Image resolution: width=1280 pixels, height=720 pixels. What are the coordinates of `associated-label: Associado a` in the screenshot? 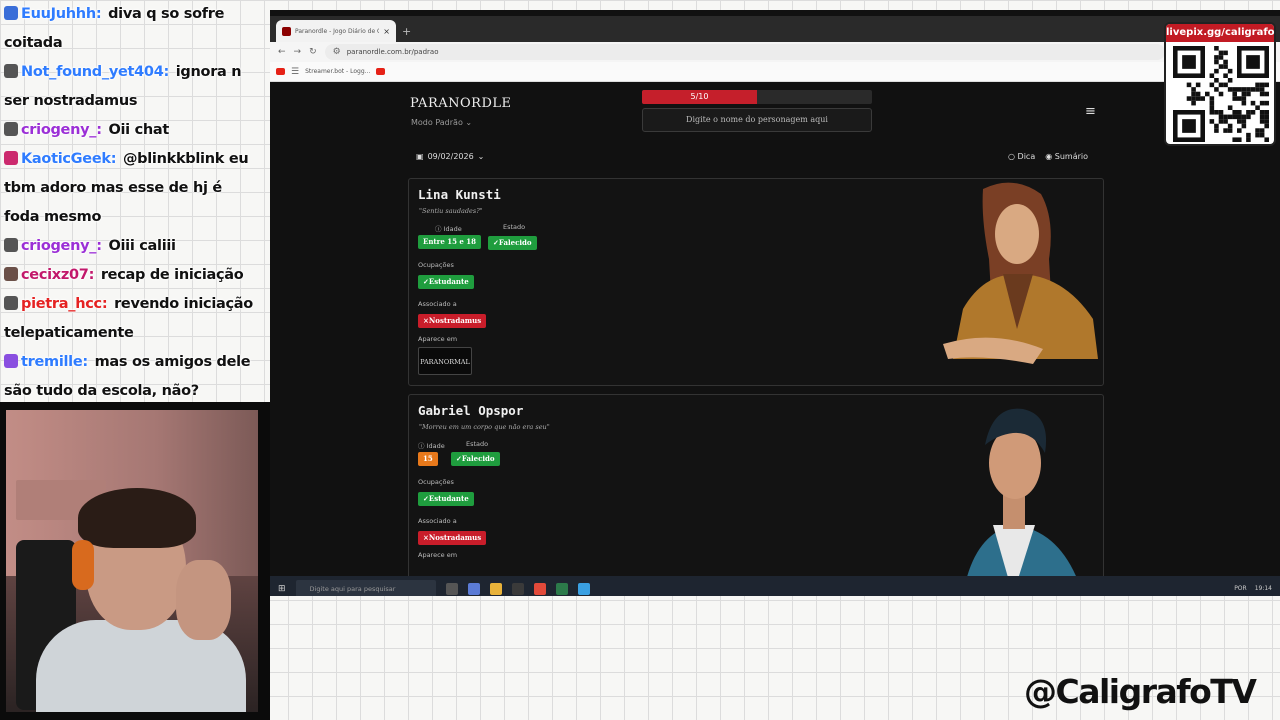 It's located at (437, 304).